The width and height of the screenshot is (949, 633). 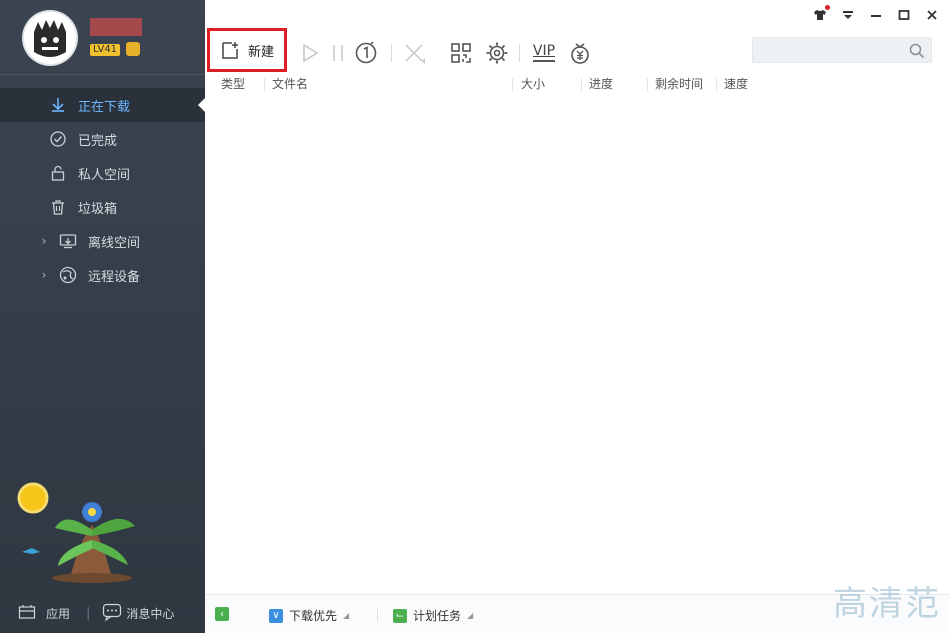 I want to click on column-header-filename: 文件名, so click(x=290, y=85).